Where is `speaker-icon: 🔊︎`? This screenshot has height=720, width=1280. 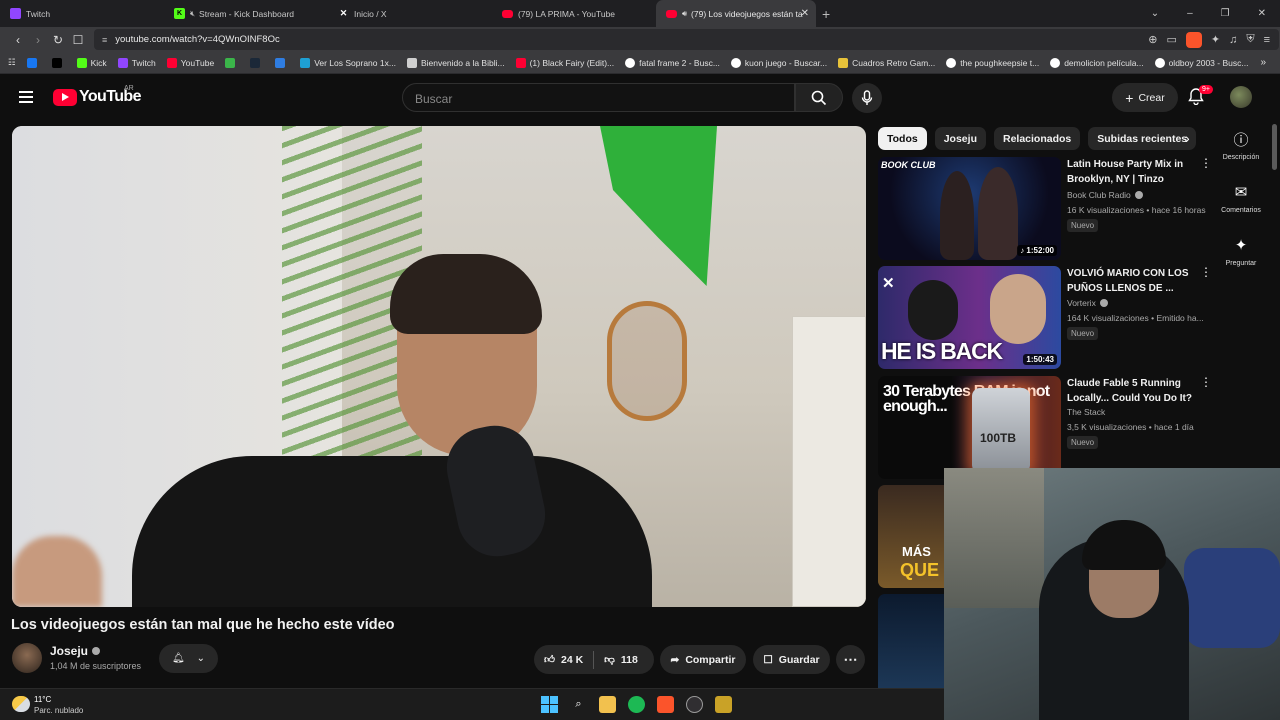 speaker-icon: 🔊︎ is located at coordinates (684, 14).